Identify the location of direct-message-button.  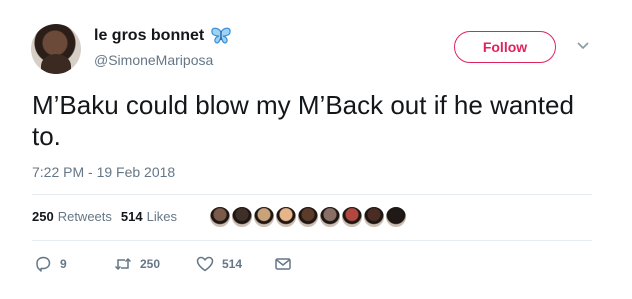
(283, 264).